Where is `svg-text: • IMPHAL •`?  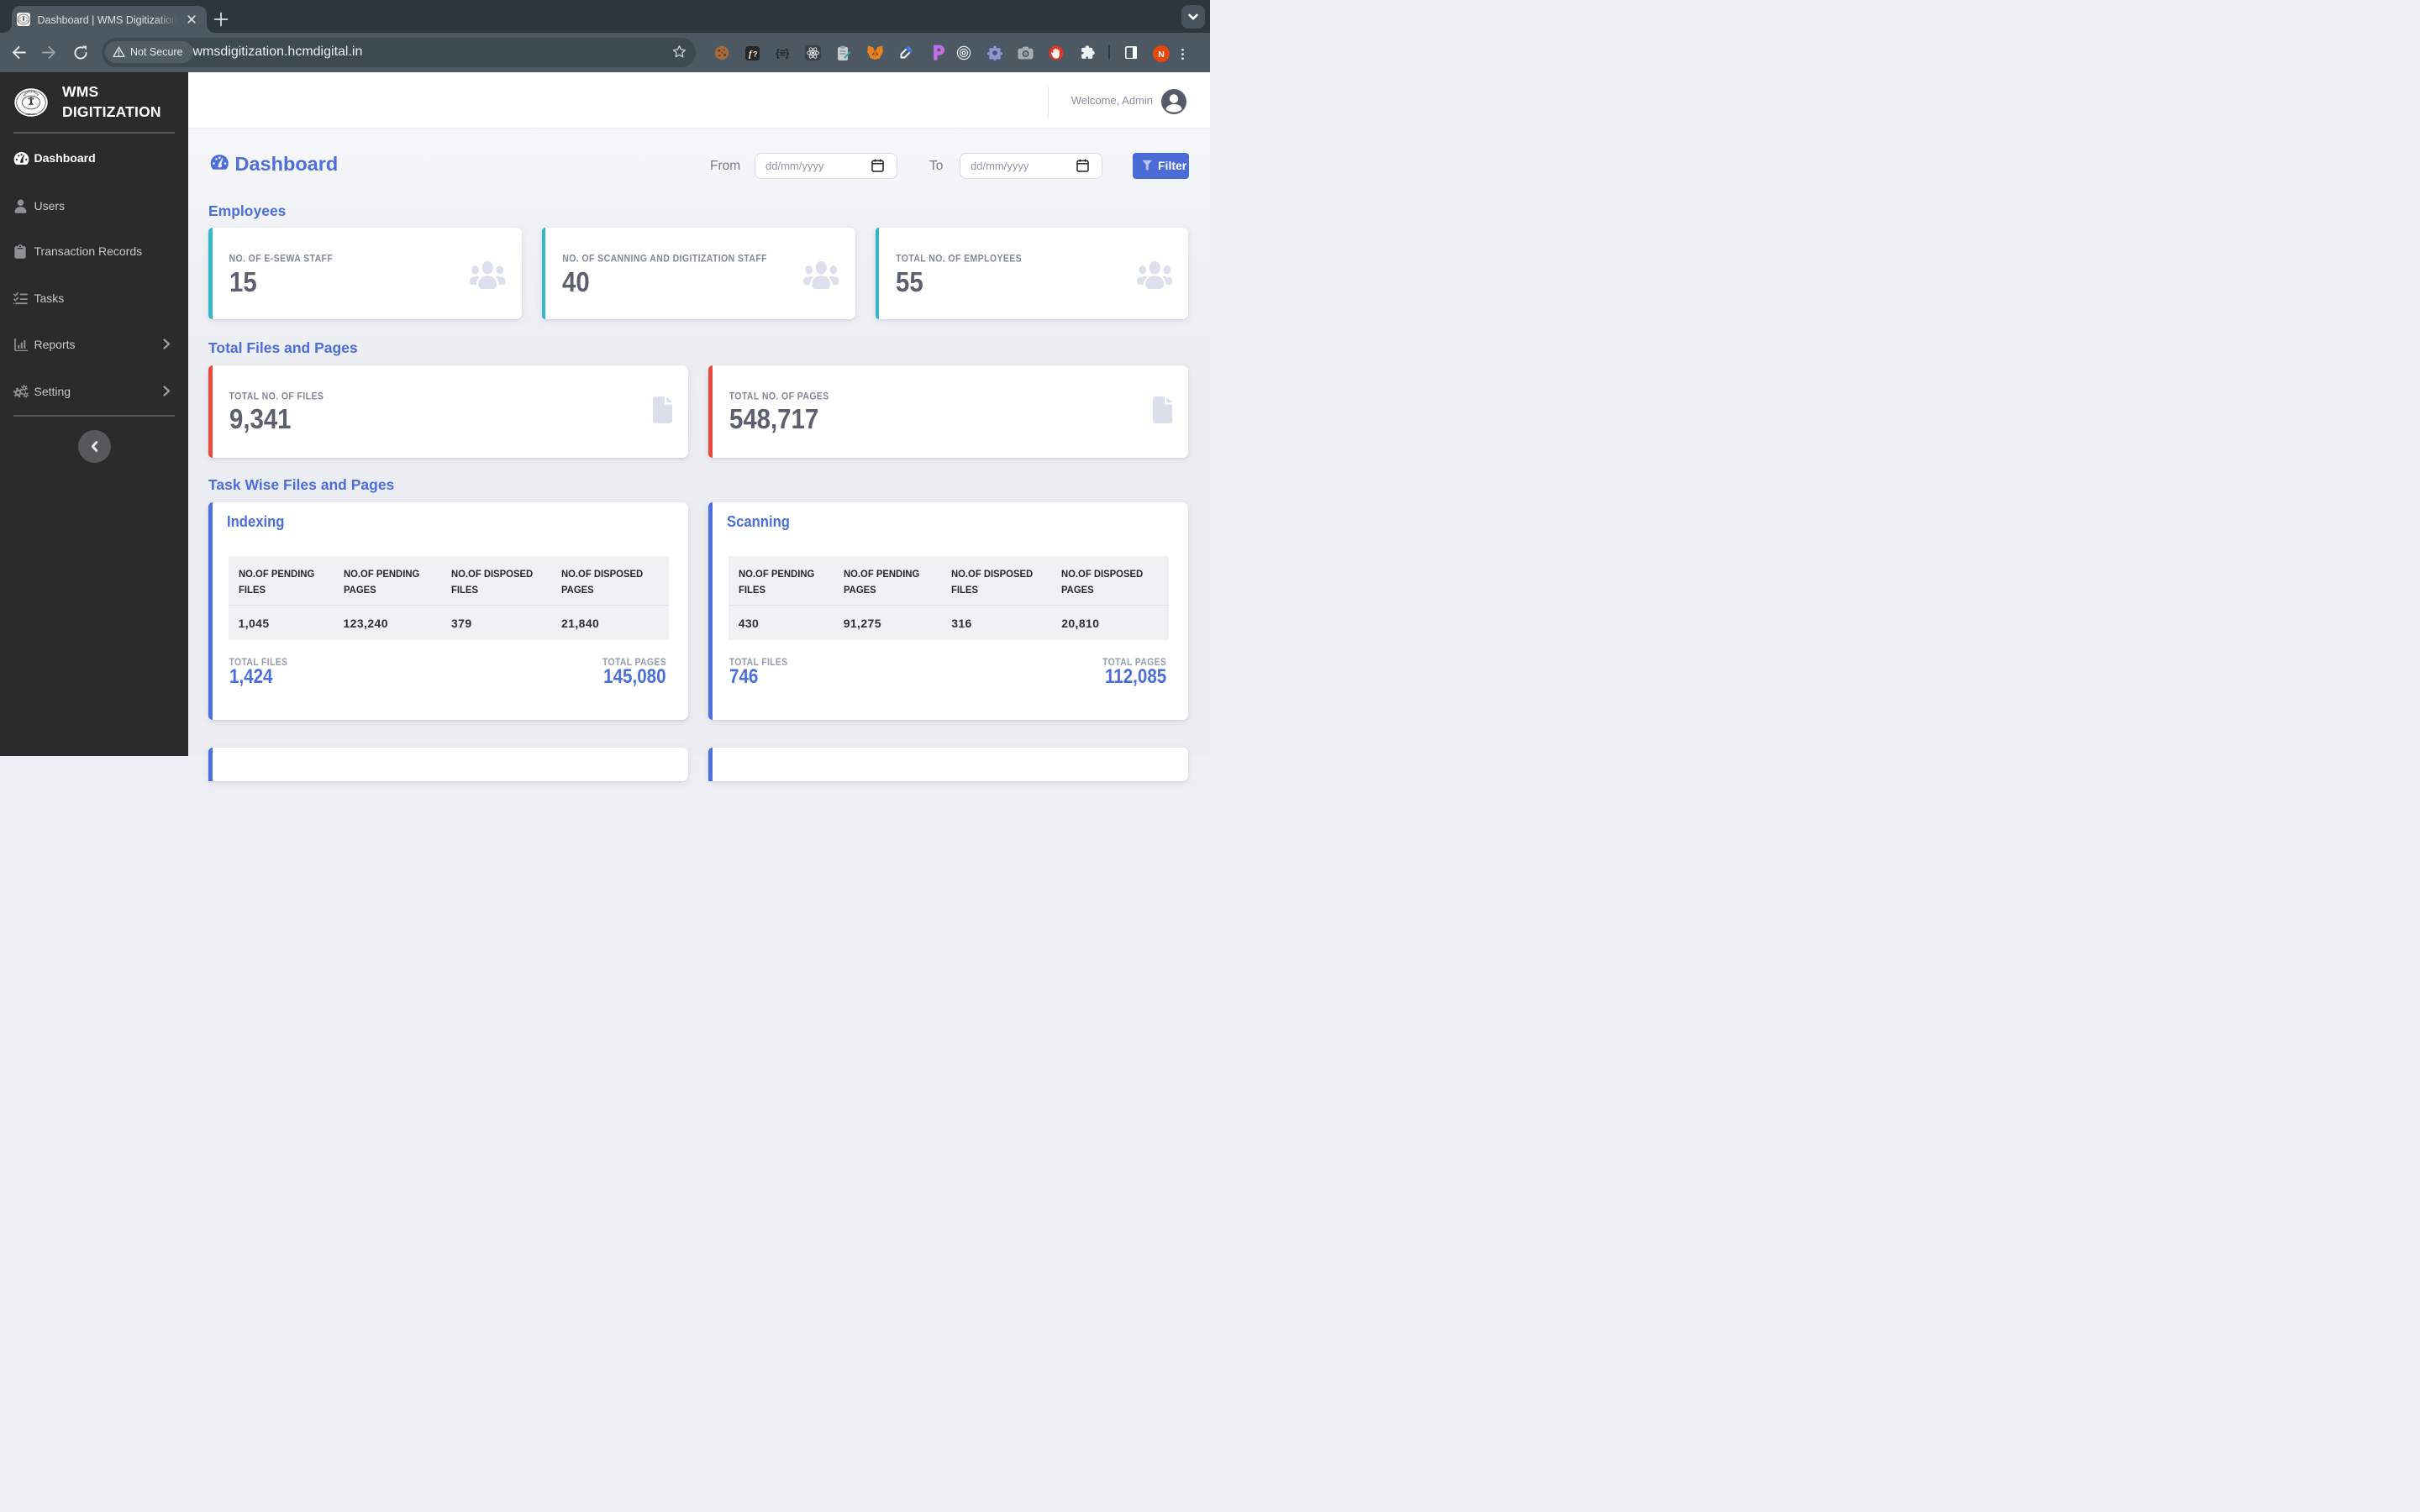 svg-text: • IMPHAL • is located at coordinates (30, 114).